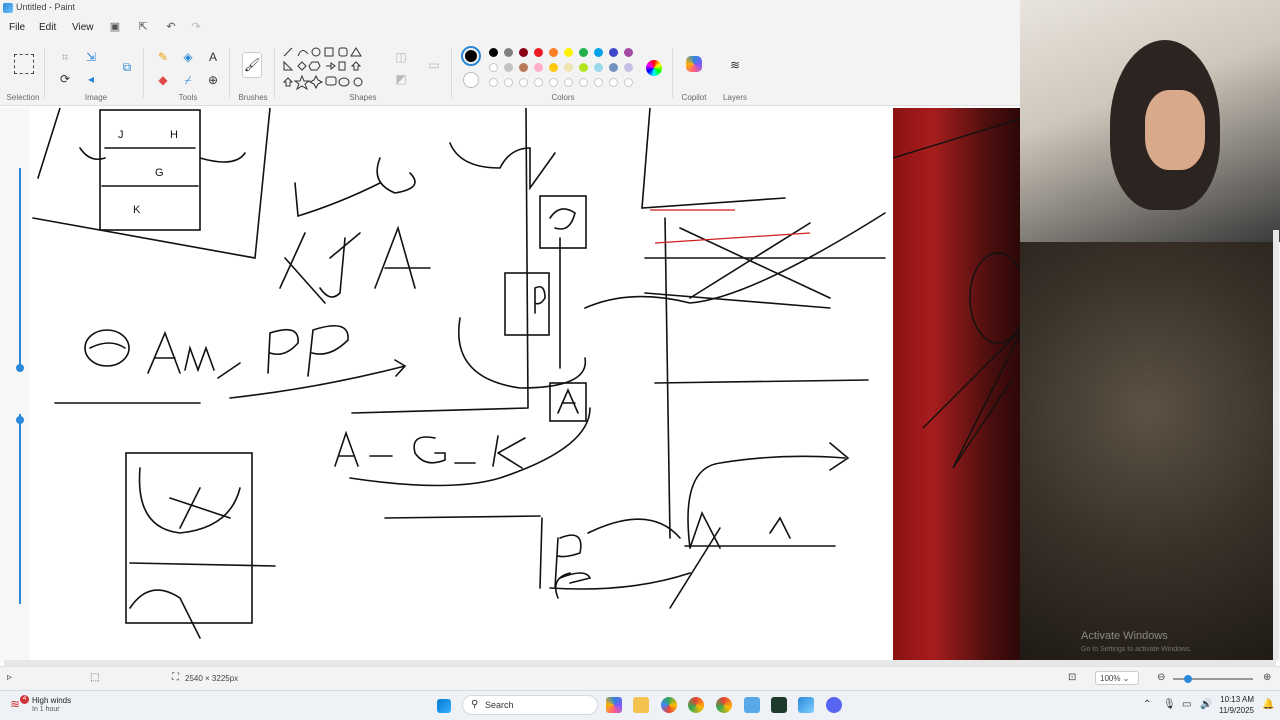  What do you see at coordinates (1234, 710) in the screenshot?
I see `clock-date: 11/9/2025` at bounding box center [1234, 710].